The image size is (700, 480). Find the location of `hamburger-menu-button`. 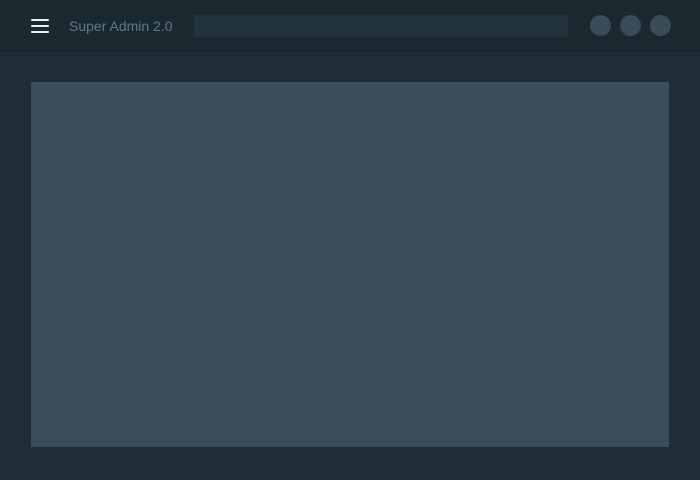

hamburger-menu-button is located at coordinates (40, 26).